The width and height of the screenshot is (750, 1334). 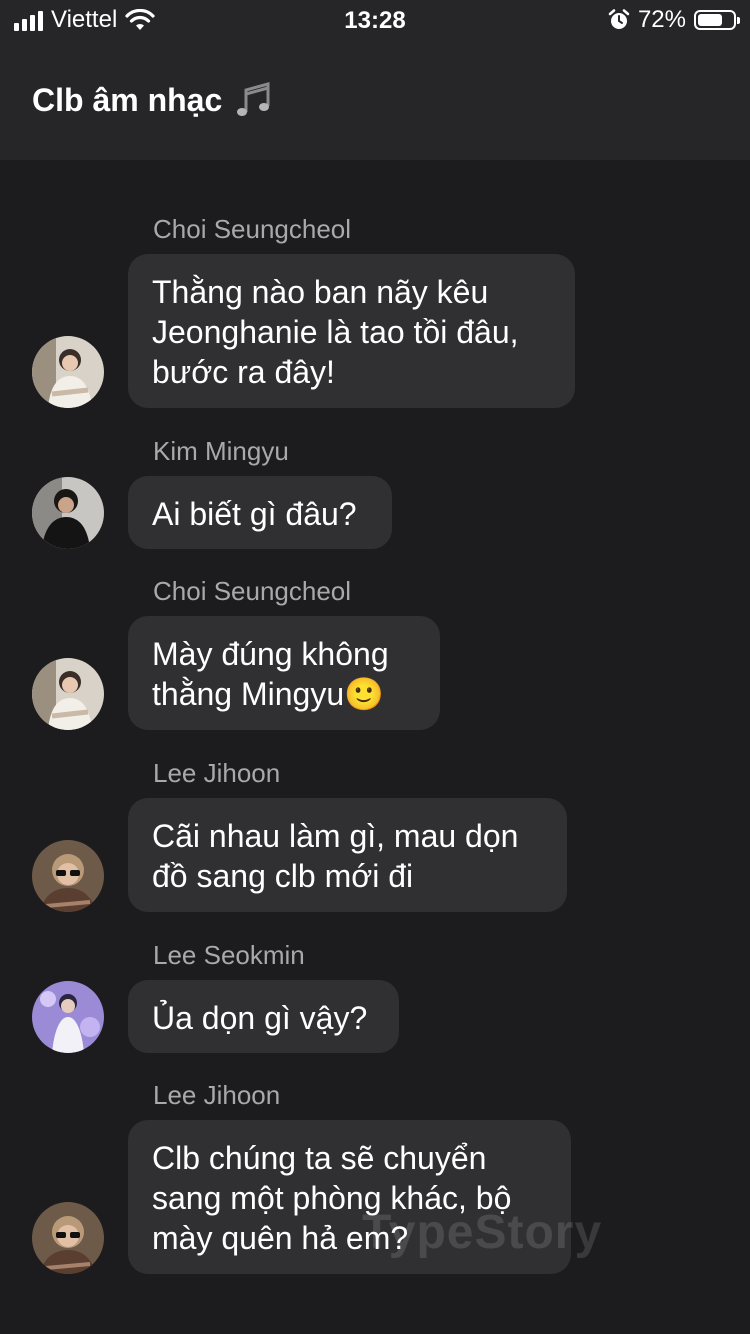 What do you see at coordinates (253, 99) in the screenshot?
I see `music-notes-icon` at bounding box center [253, 99].